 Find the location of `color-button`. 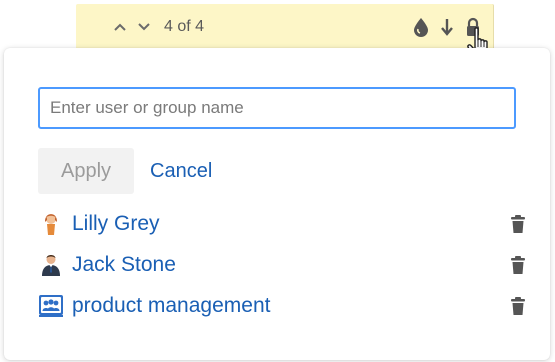

color-button is located at coordinates (421, 27).